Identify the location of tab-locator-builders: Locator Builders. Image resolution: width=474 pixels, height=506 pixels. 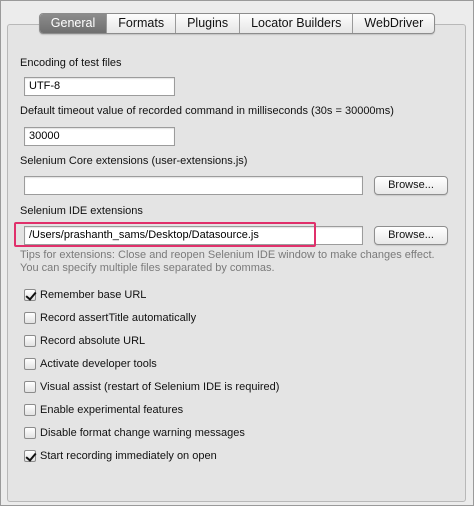
(295, 23).